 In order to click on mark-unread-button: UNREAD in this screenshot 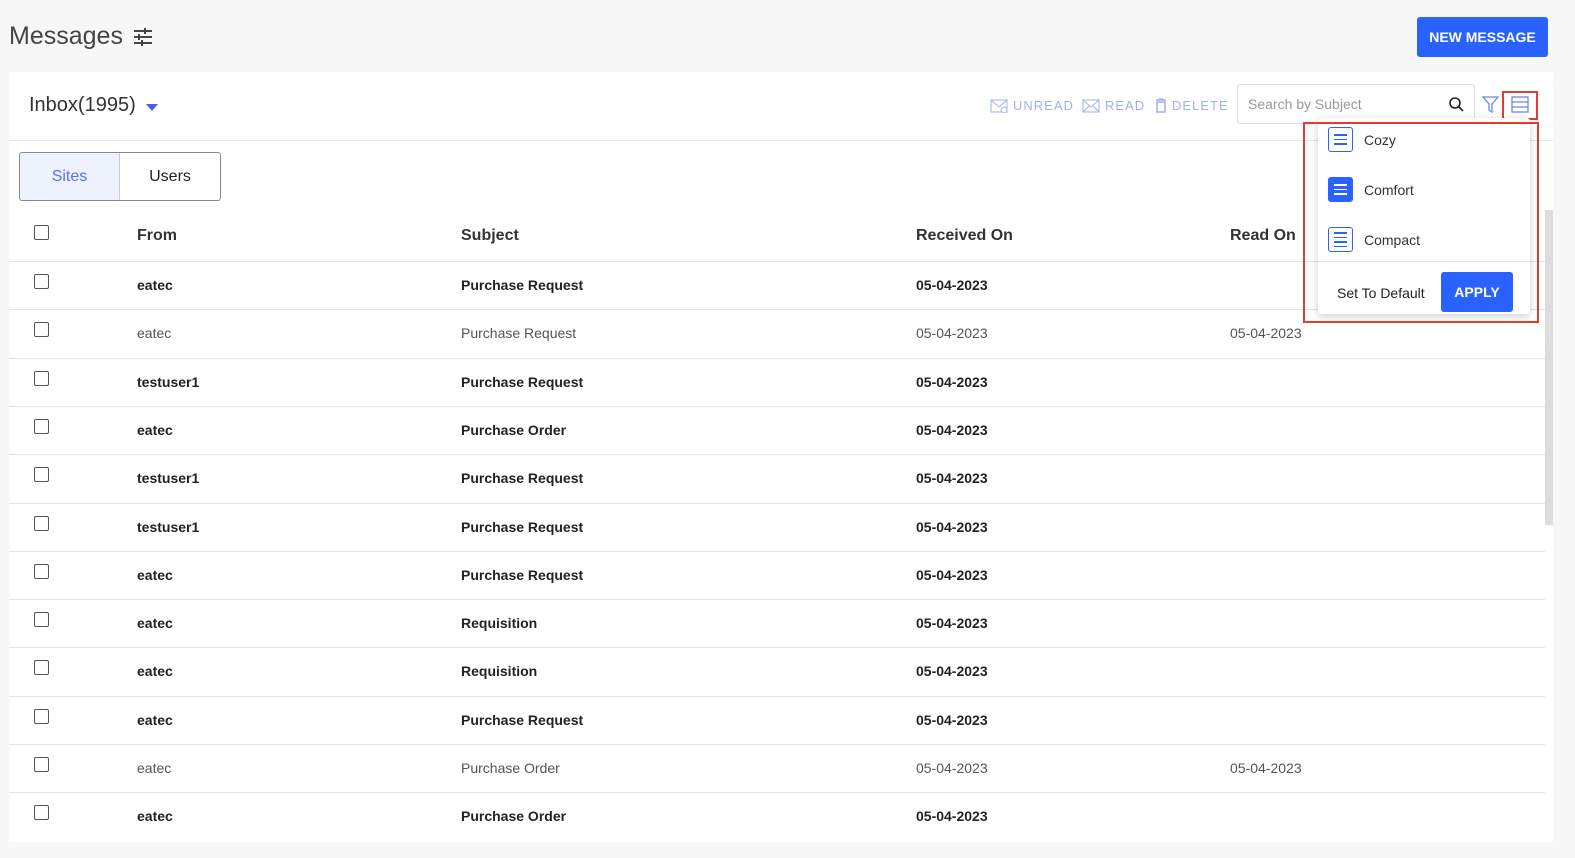, I will do `click(1032, 105)`.